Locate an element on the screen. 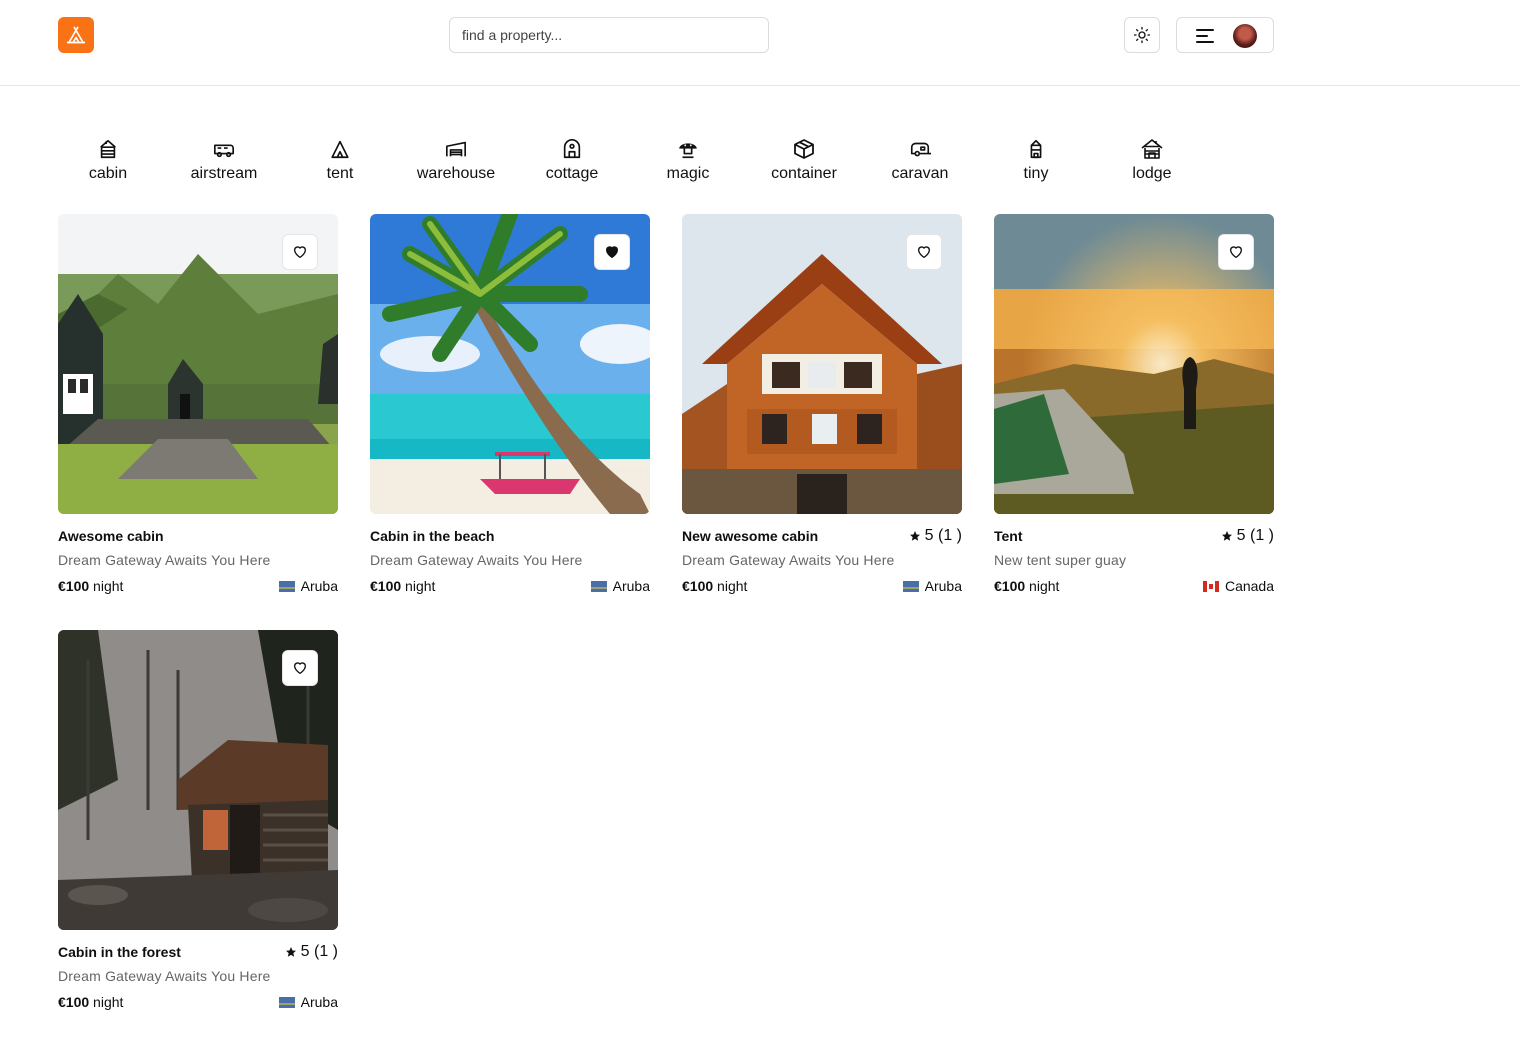 The height and width of the screenshot is (1055, 1520). category-label: caravan is located at coordinates (920, 173).